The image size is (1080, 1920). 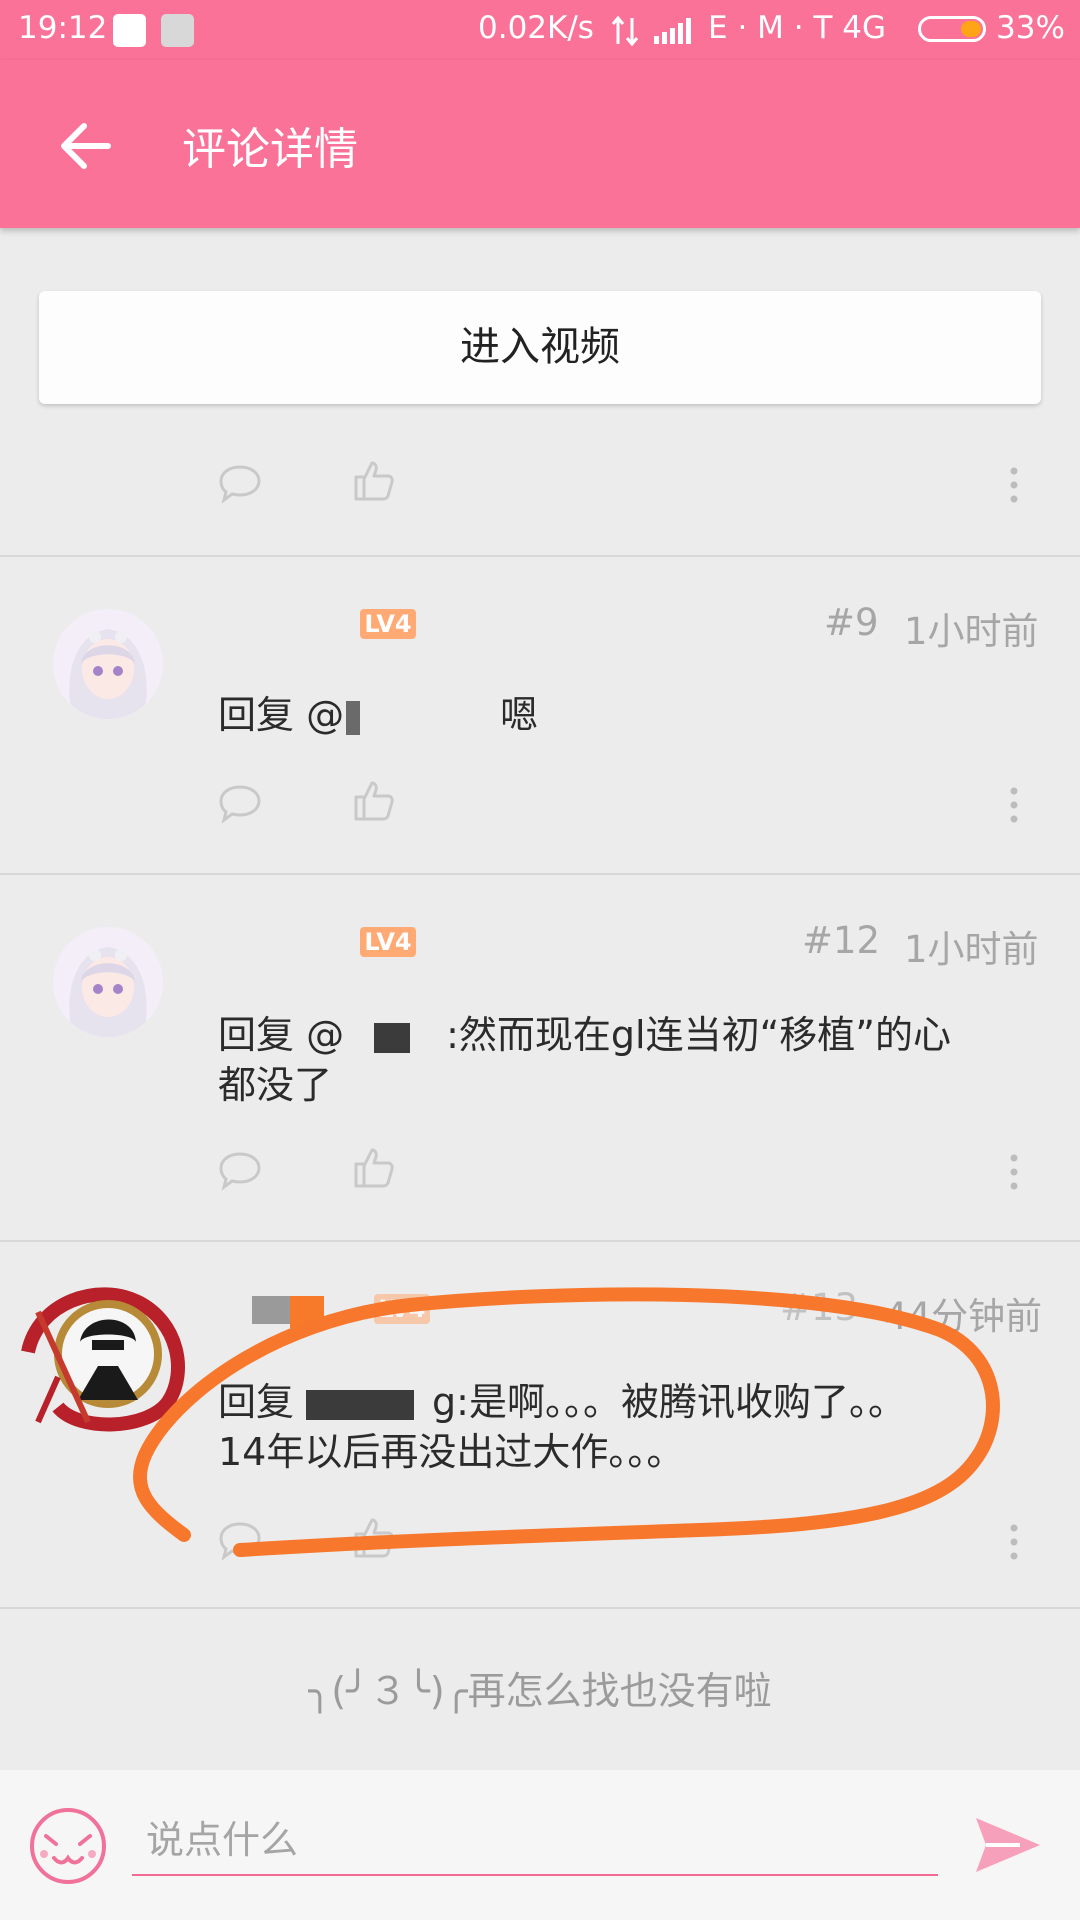 I want to click on floor-number: #9, so click(x=851, y=622).